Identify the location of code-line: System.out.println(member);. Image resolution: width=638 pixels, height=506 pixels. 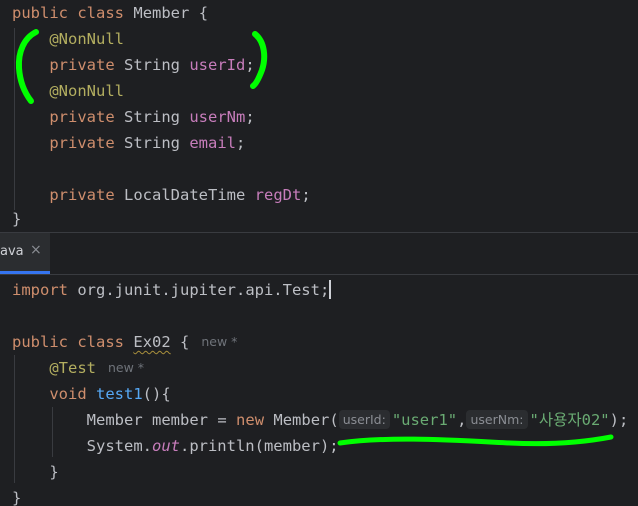
(175, 446).